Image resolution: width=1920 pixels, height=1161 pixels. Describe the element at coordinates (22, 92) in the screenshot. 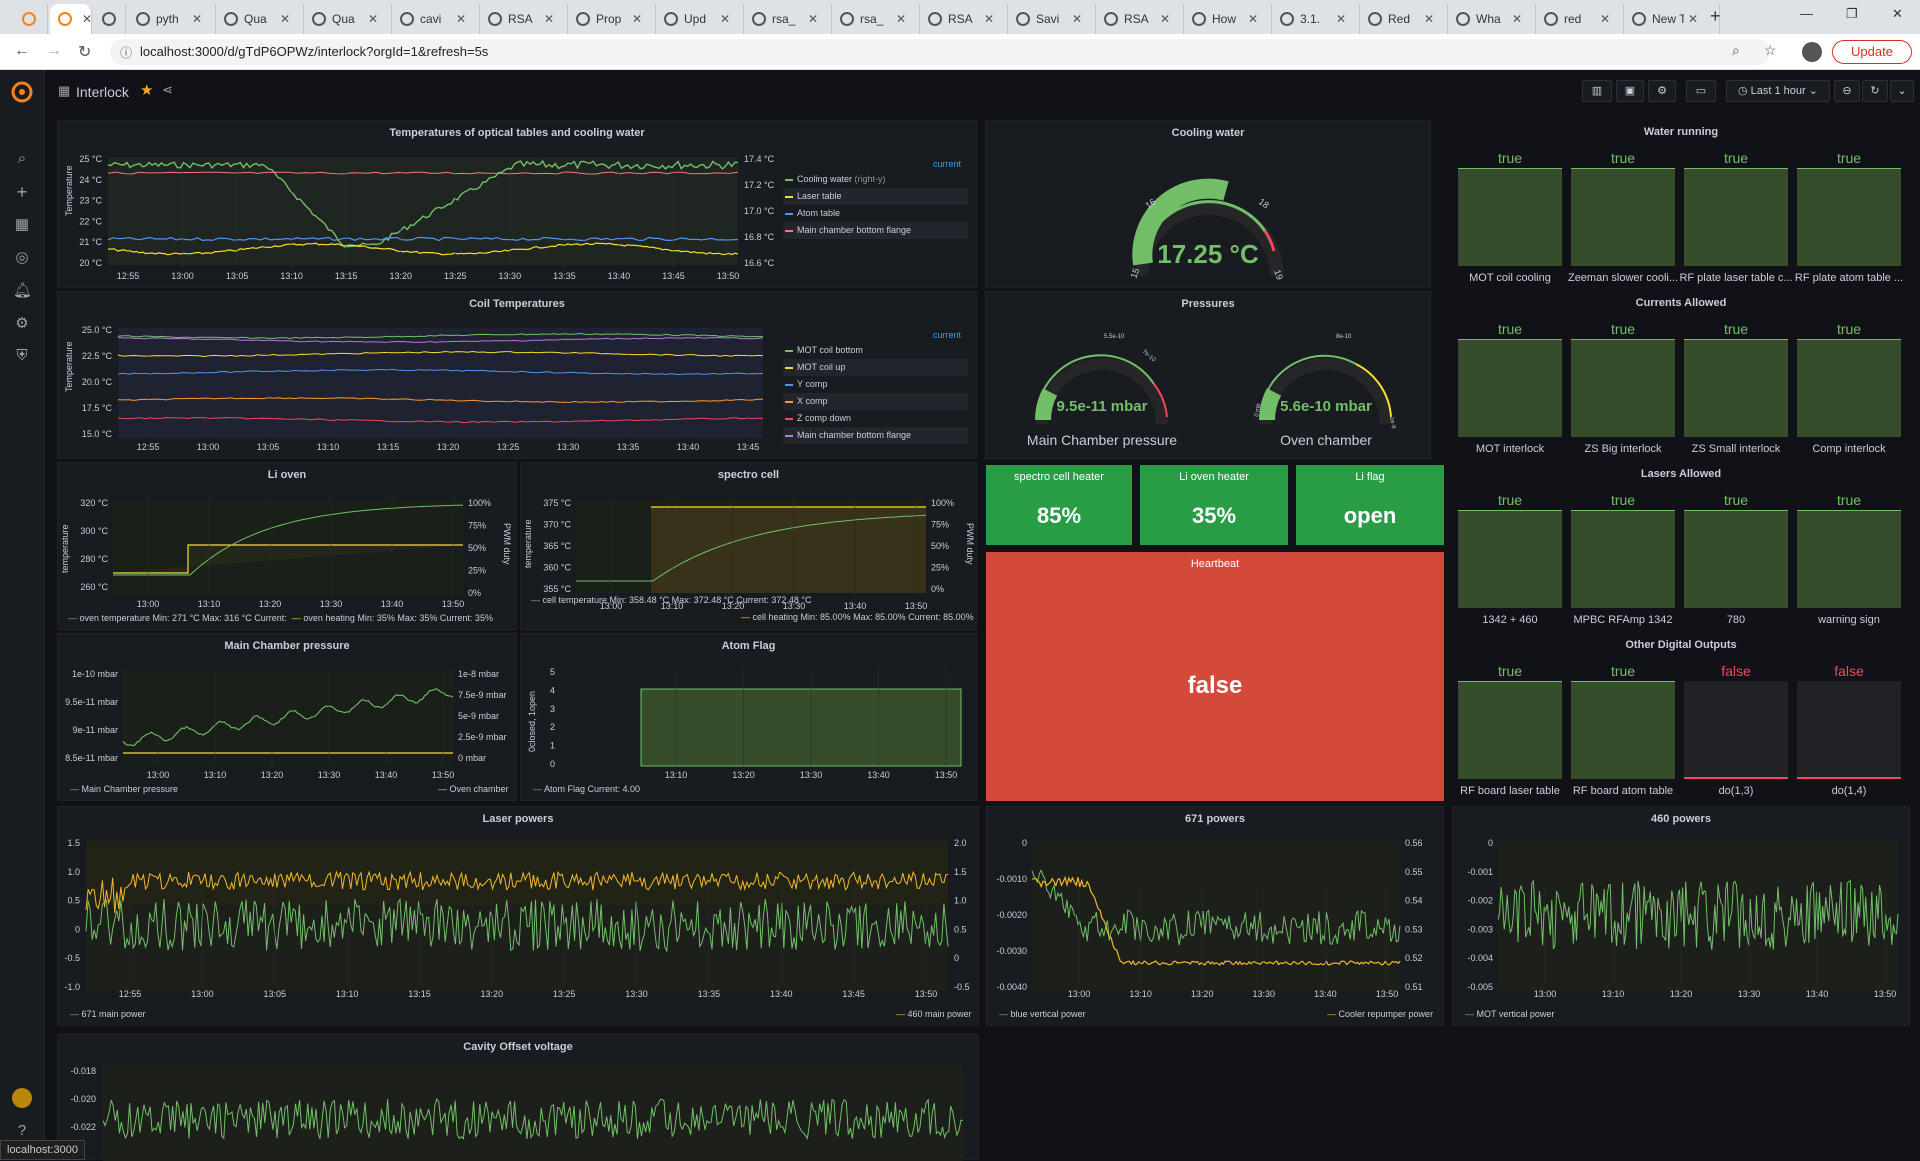

I see `grafana-logo-icon` at that location.